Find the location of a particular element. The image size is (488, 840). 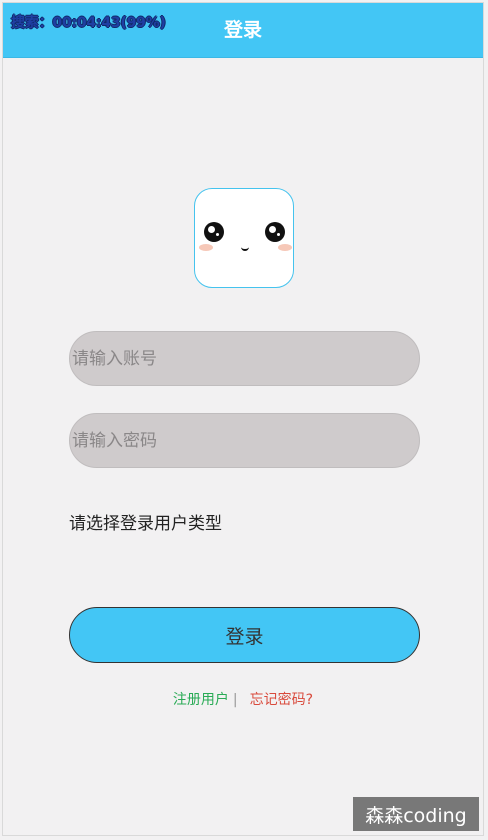

forgot-password-link: 忘记密码? is located at coordinates (278, 700).